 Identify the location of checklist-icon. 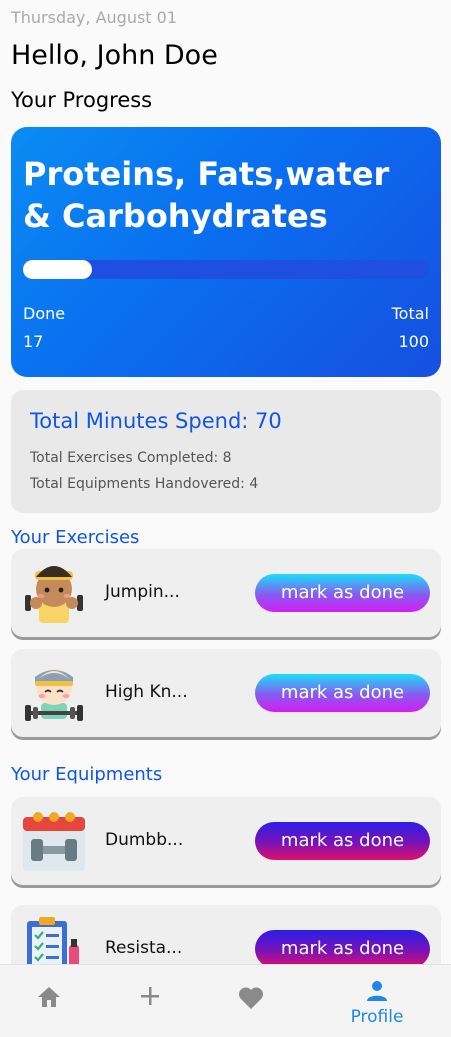
(53, 940).